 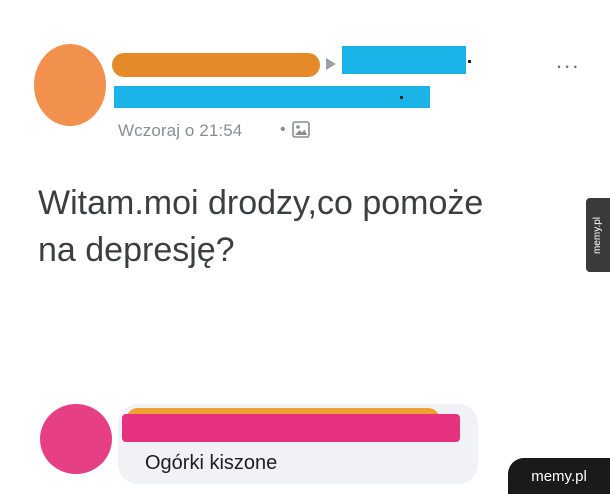 What do you see at coordinates (301, 129) in the screenshot?
I see `photo-icon` at bounding box center [301, 129].